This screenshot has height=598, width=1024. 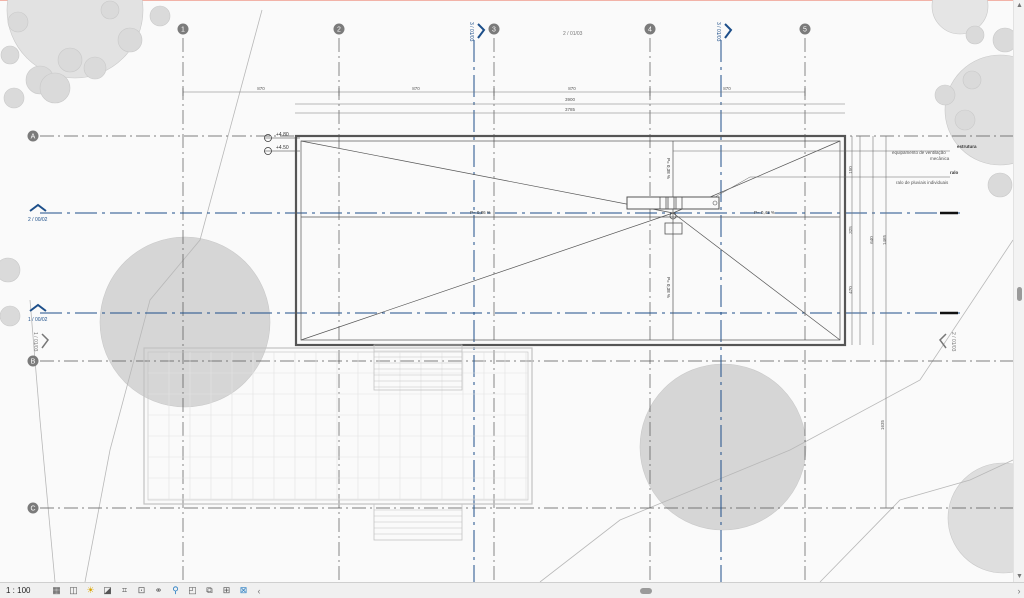 I want to click on grid-head-A: A, so click(x=33, y=136).